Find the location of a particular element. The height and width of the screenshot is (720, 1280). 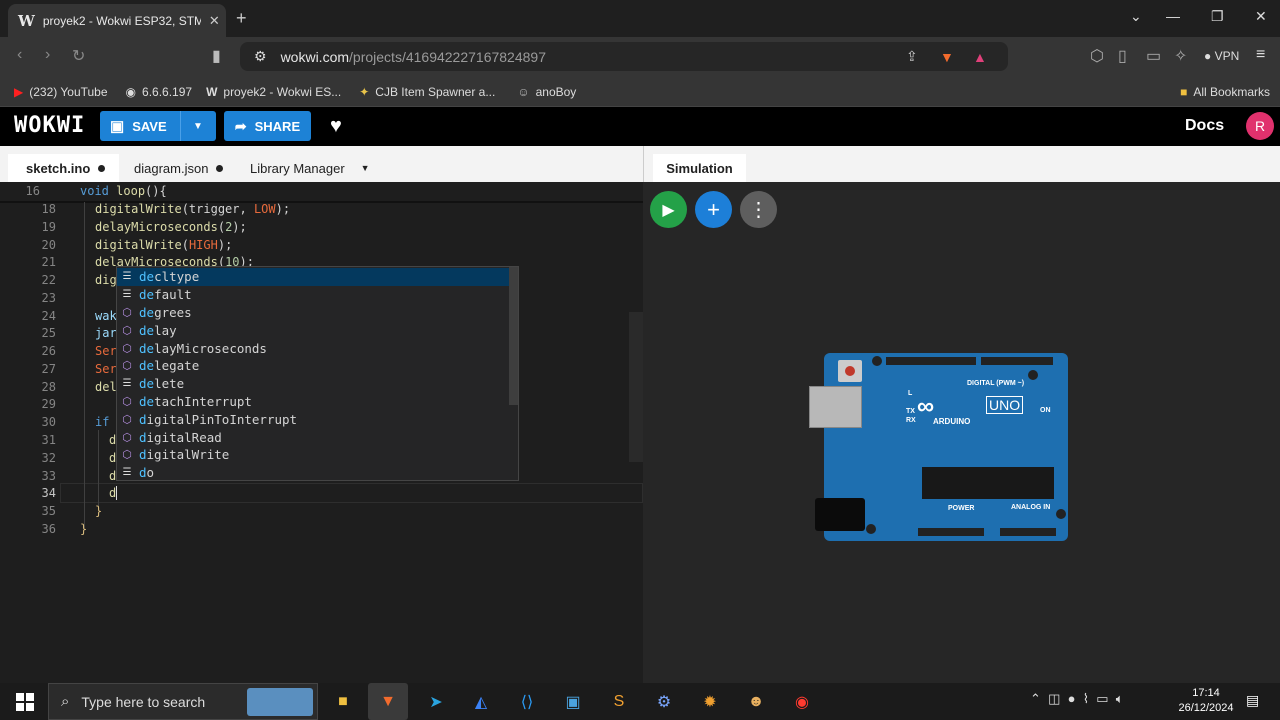

file-explorer-icon: ■ is located at coordinates (343, 702).